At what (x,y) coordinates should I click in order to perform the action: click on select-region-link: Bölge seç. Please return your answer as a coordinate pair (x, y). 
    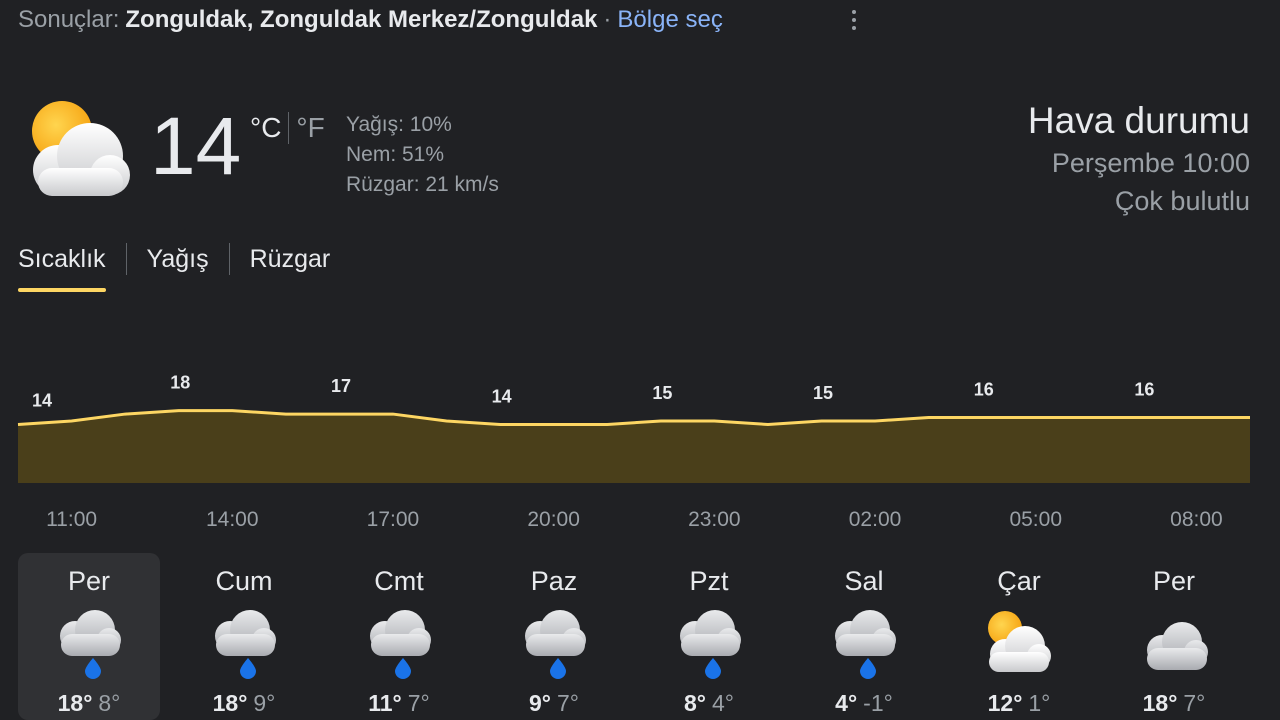
    Looking at the image, I should click on (669, 20).